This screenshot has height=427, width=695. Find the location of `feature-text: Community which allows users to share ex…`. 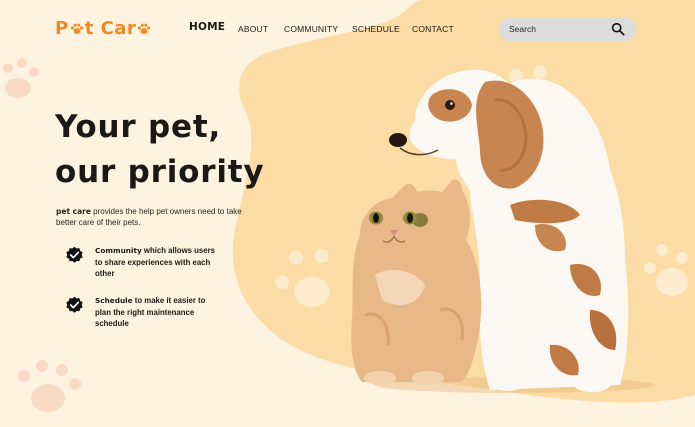

feature-text: Community which allows users to share ex… is located at coordinates (157, 262).